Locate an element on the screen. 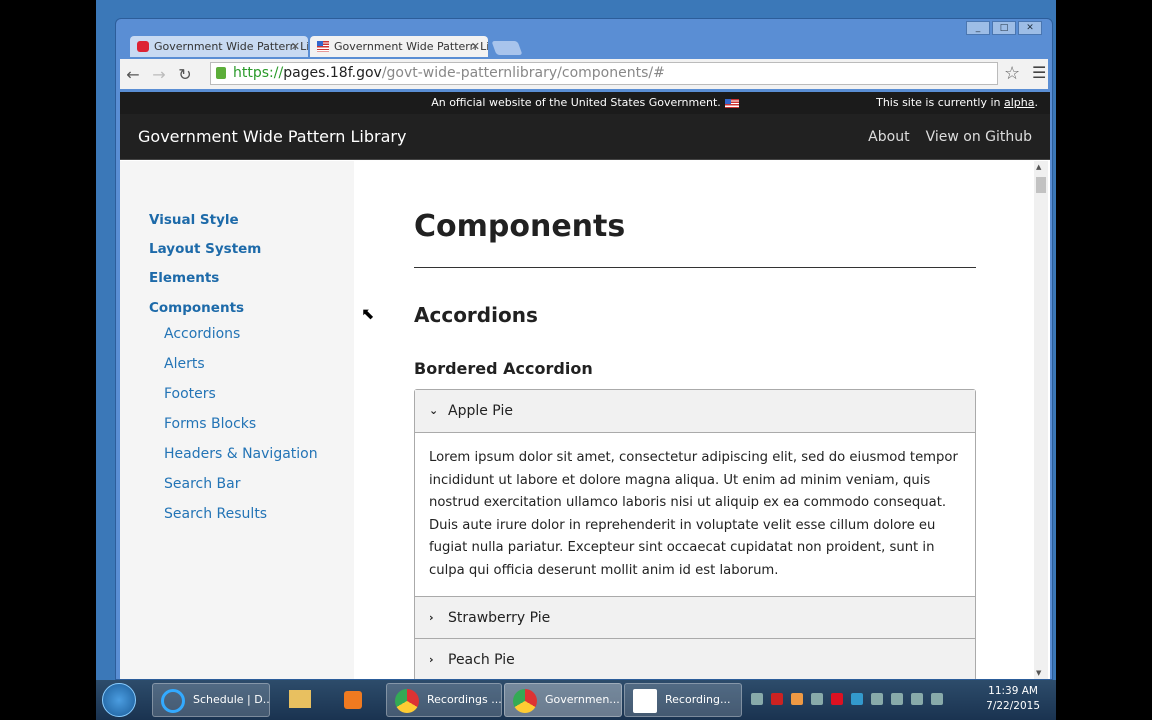 The image size is (1152, 720). clock-date: 7/22/2015 is located at coordinates (1013, 706).